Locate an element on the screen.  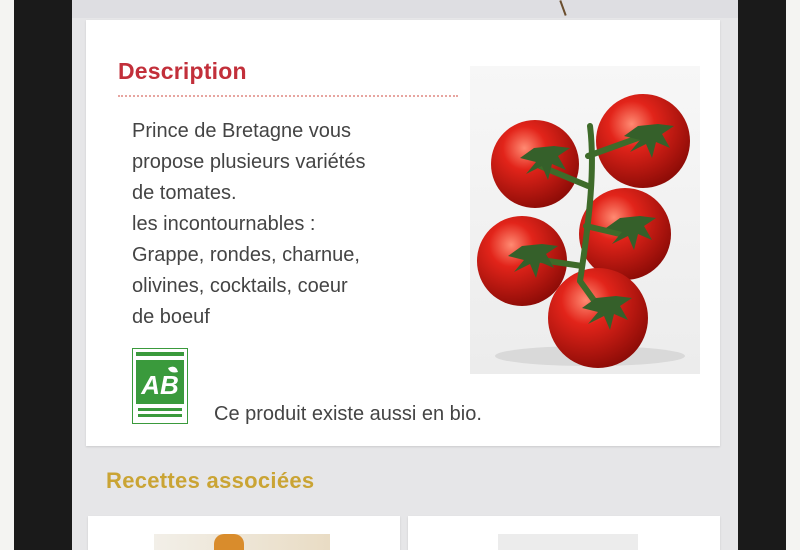
bio-note: Ce produit existe aussi en bio. is located at coordinates (348, 414).